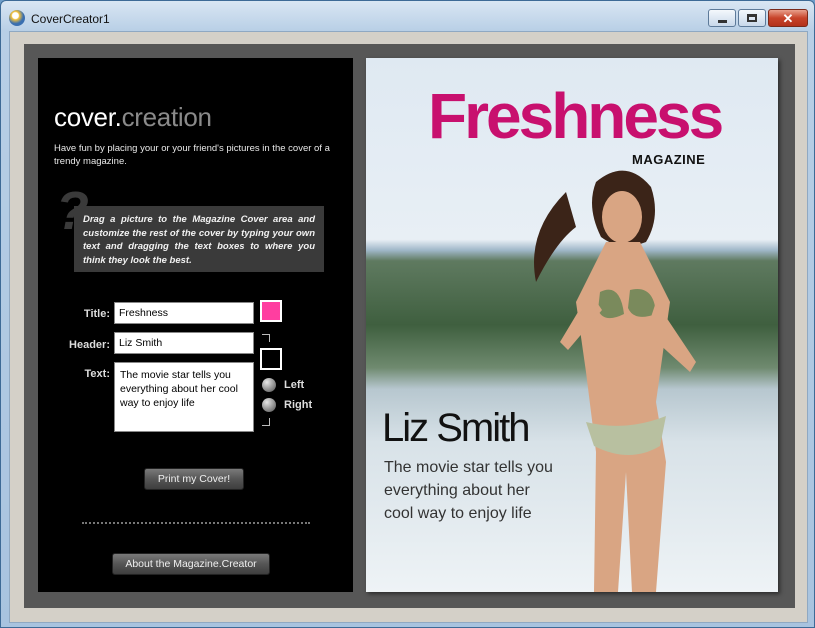 This screenshot has width=815, height=628. I want to click on header-input, so click(184, 343).